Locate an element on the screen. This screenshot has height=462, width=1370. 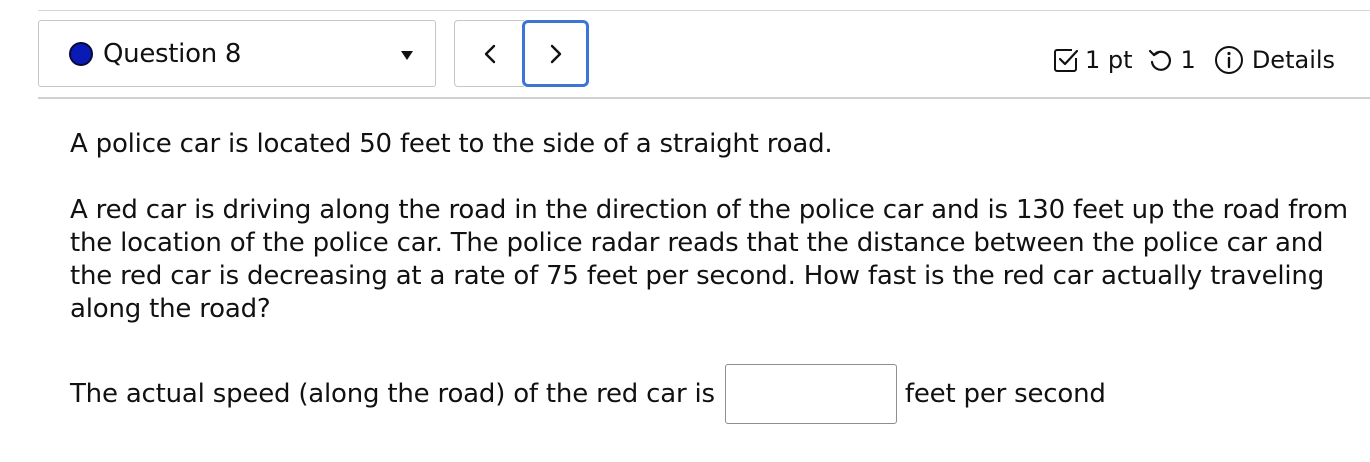
chevron-right-icon is located at coordinates (555, 53).